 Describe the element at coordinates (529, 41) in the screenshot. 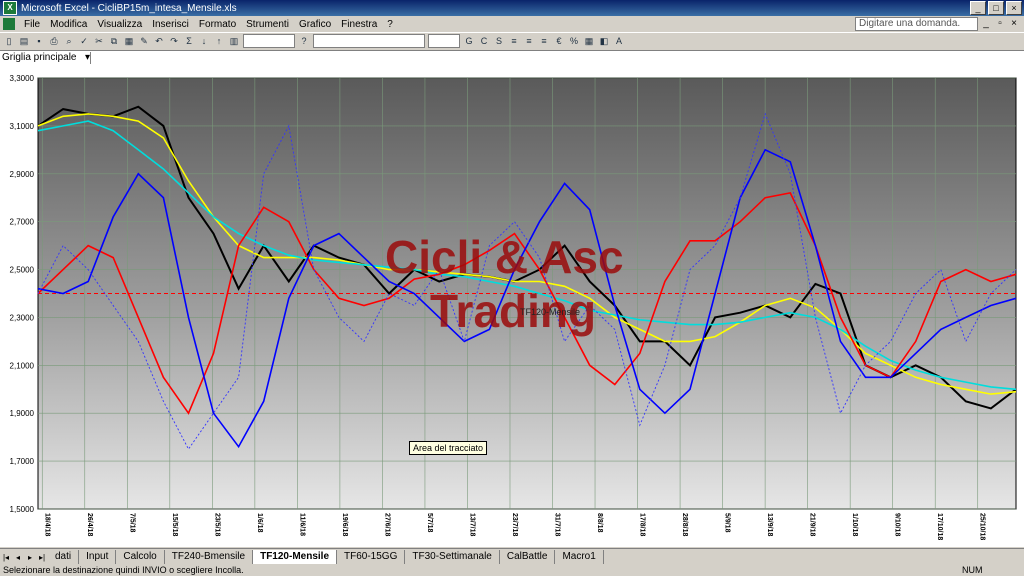

I see `align-center-icon: ≡` at that location.